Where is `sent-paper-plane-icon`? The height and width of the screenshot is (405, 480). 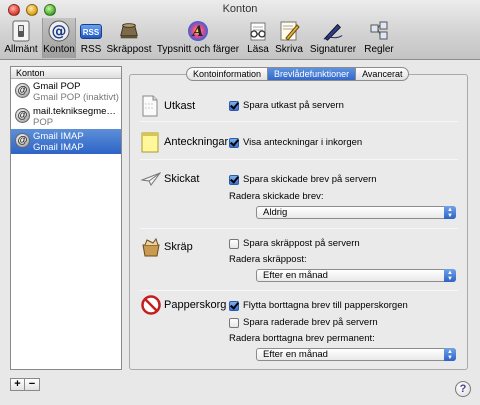 sent-paper-plane-icon is located at coordinates (151, 179).